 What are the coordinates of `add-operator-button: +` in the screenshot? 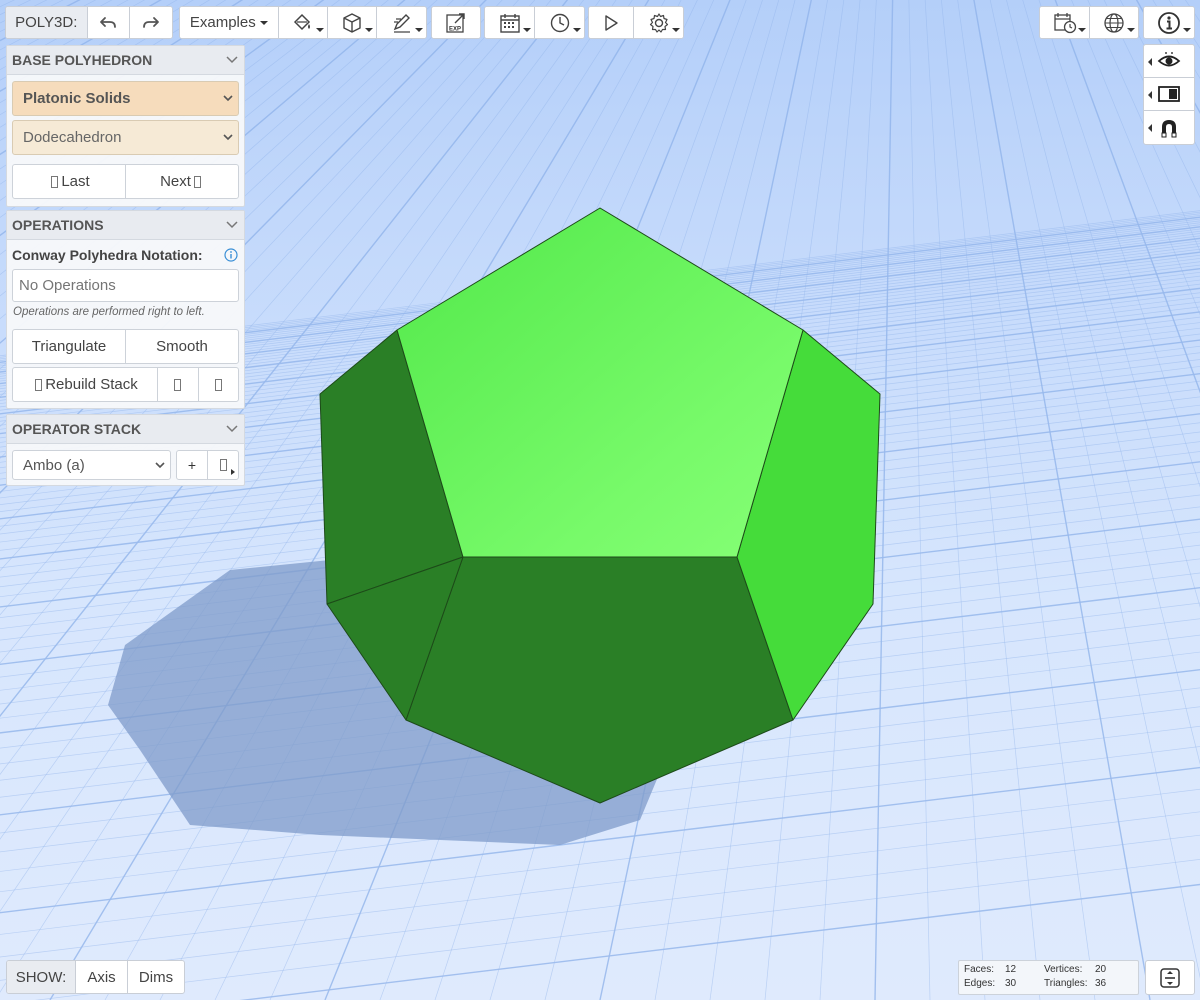 It's located at (192, 465).